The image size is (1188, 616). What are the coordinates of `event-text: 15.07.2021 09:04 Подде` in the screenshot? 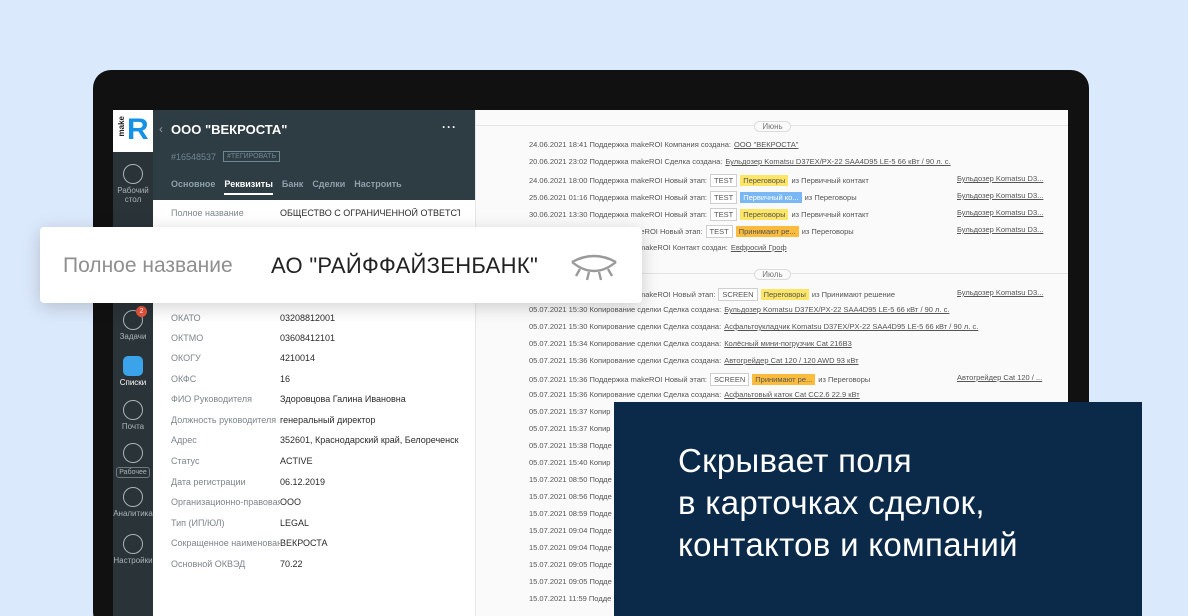 It's located at (570, 530).